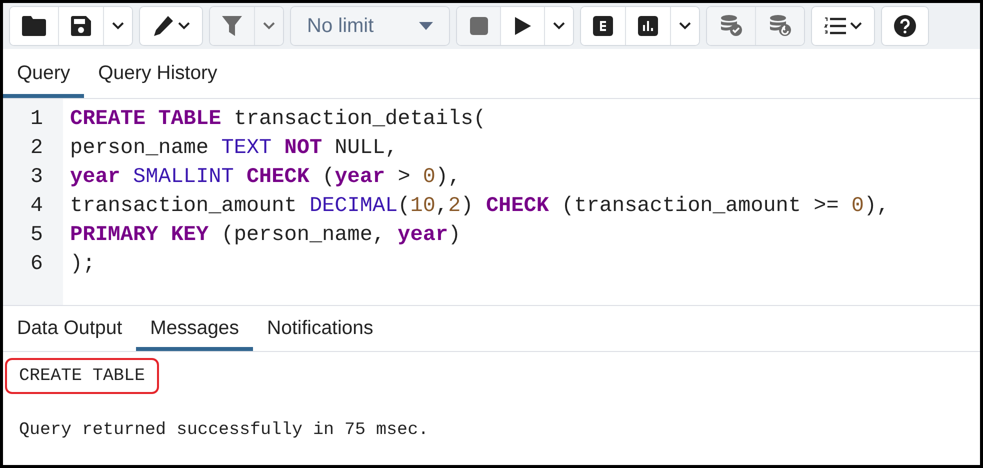  What do you see at coordinates (36, 178) in the screenshot?
I see `line-number: 3` at bounding box center [36, 178].